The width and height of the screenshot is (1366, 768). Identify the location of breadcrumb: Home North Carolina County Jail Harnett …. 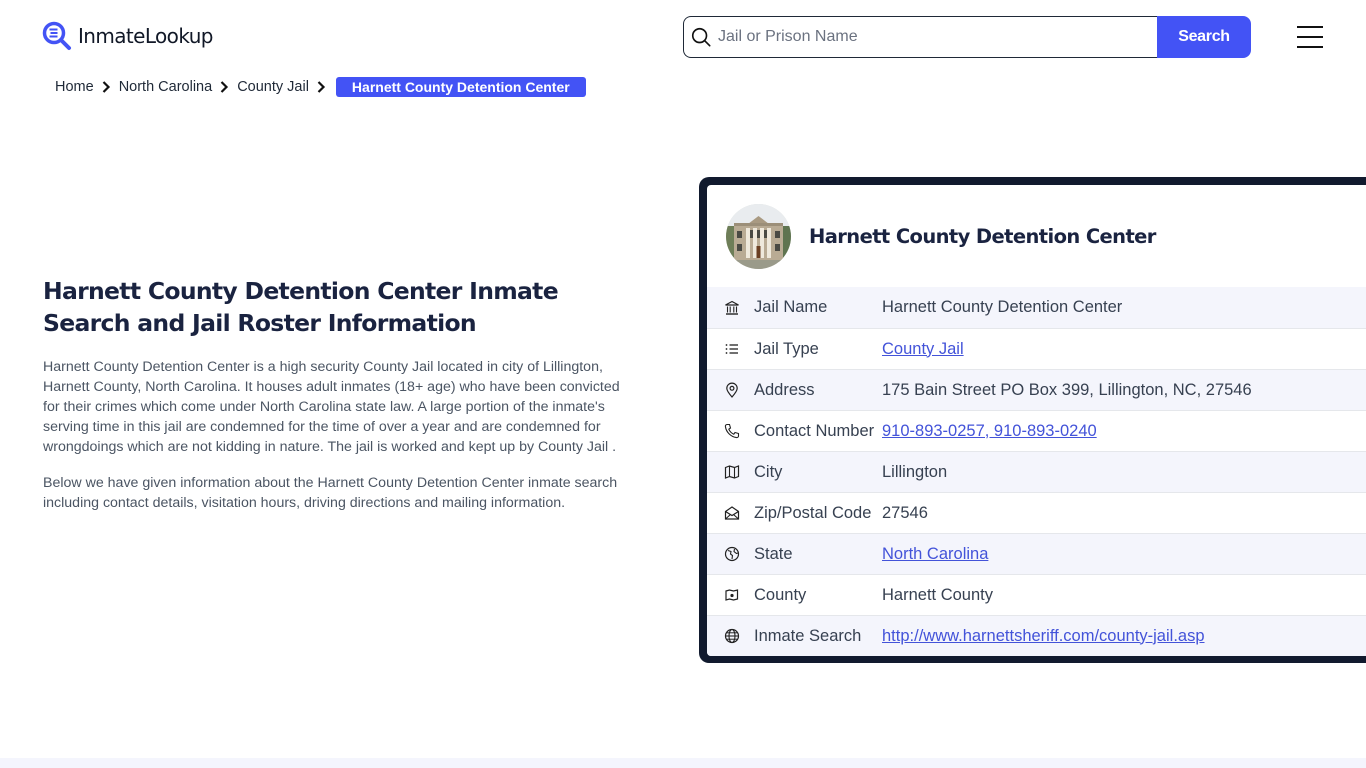
(320, 87).